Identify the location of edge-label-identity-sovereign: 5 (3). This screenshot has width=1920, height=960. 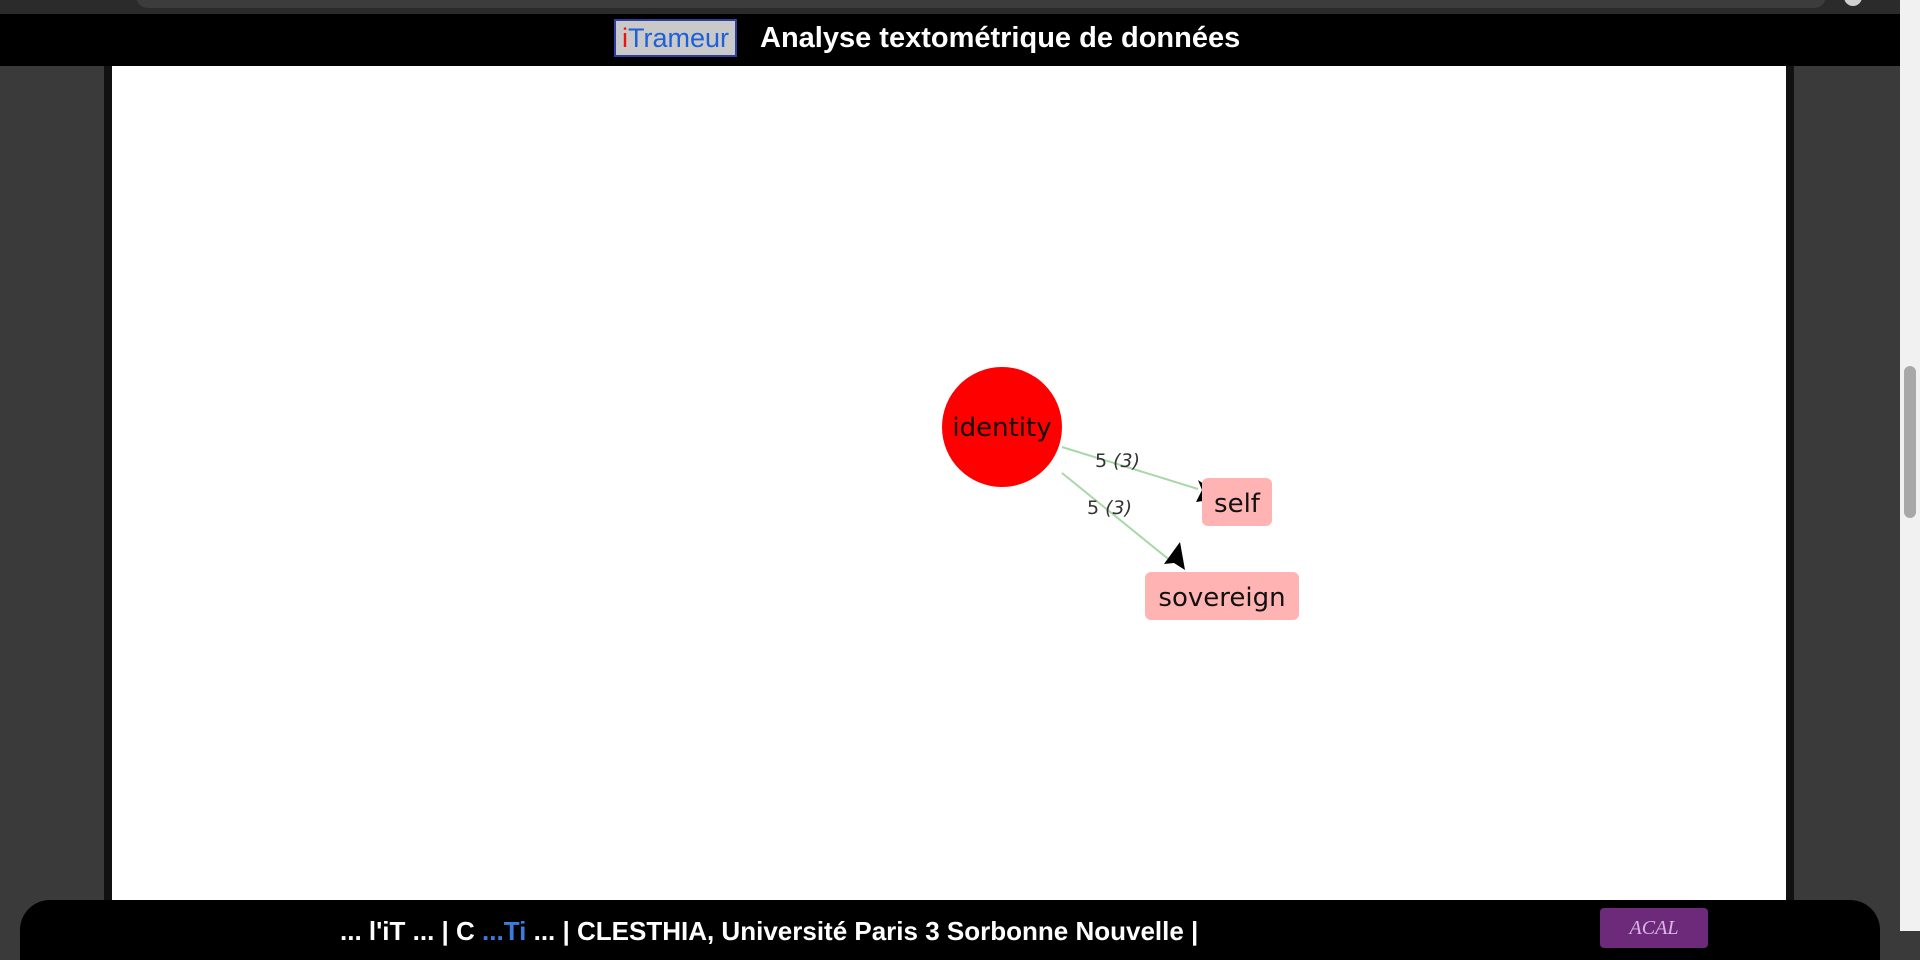
(1109, 508).